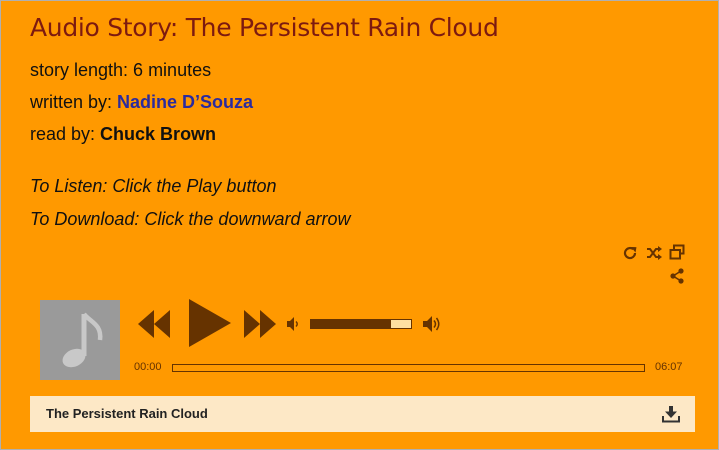 This screenshot has height=450, width=719. Describe the element at coordinates (264, 27) in the screenshot. I see `page-title: Audio Story: The Persistent Rain Cloud` at that location.